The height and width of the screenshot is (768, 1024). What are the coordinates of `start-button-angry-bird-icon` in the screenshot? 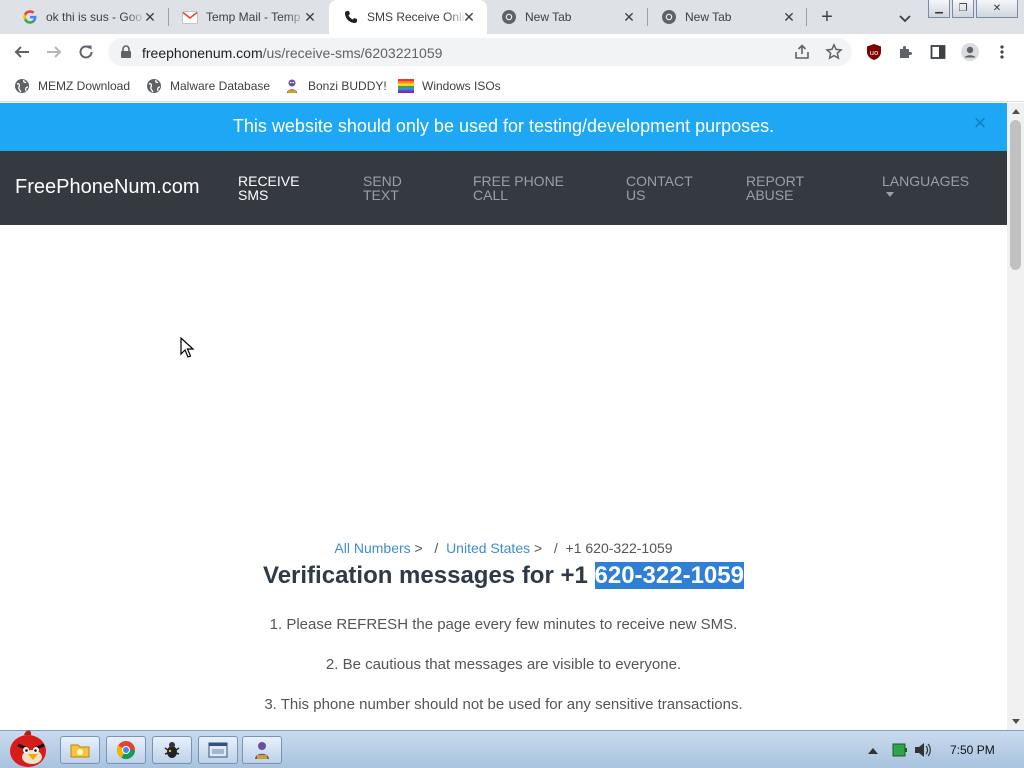 It's located at (27, 748).